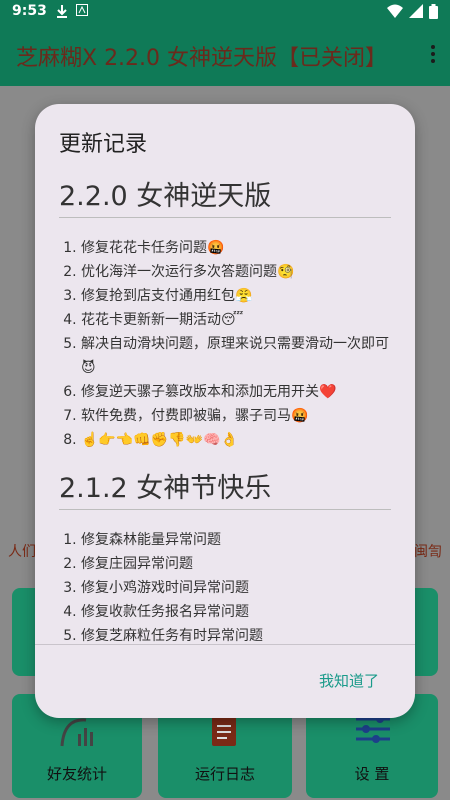 The height and width of the screenshot is (800, 450). Describe the element at coordinates (236, 540) in the screenshot. I see `change-item: 修复森林能量异常问题` at that location.